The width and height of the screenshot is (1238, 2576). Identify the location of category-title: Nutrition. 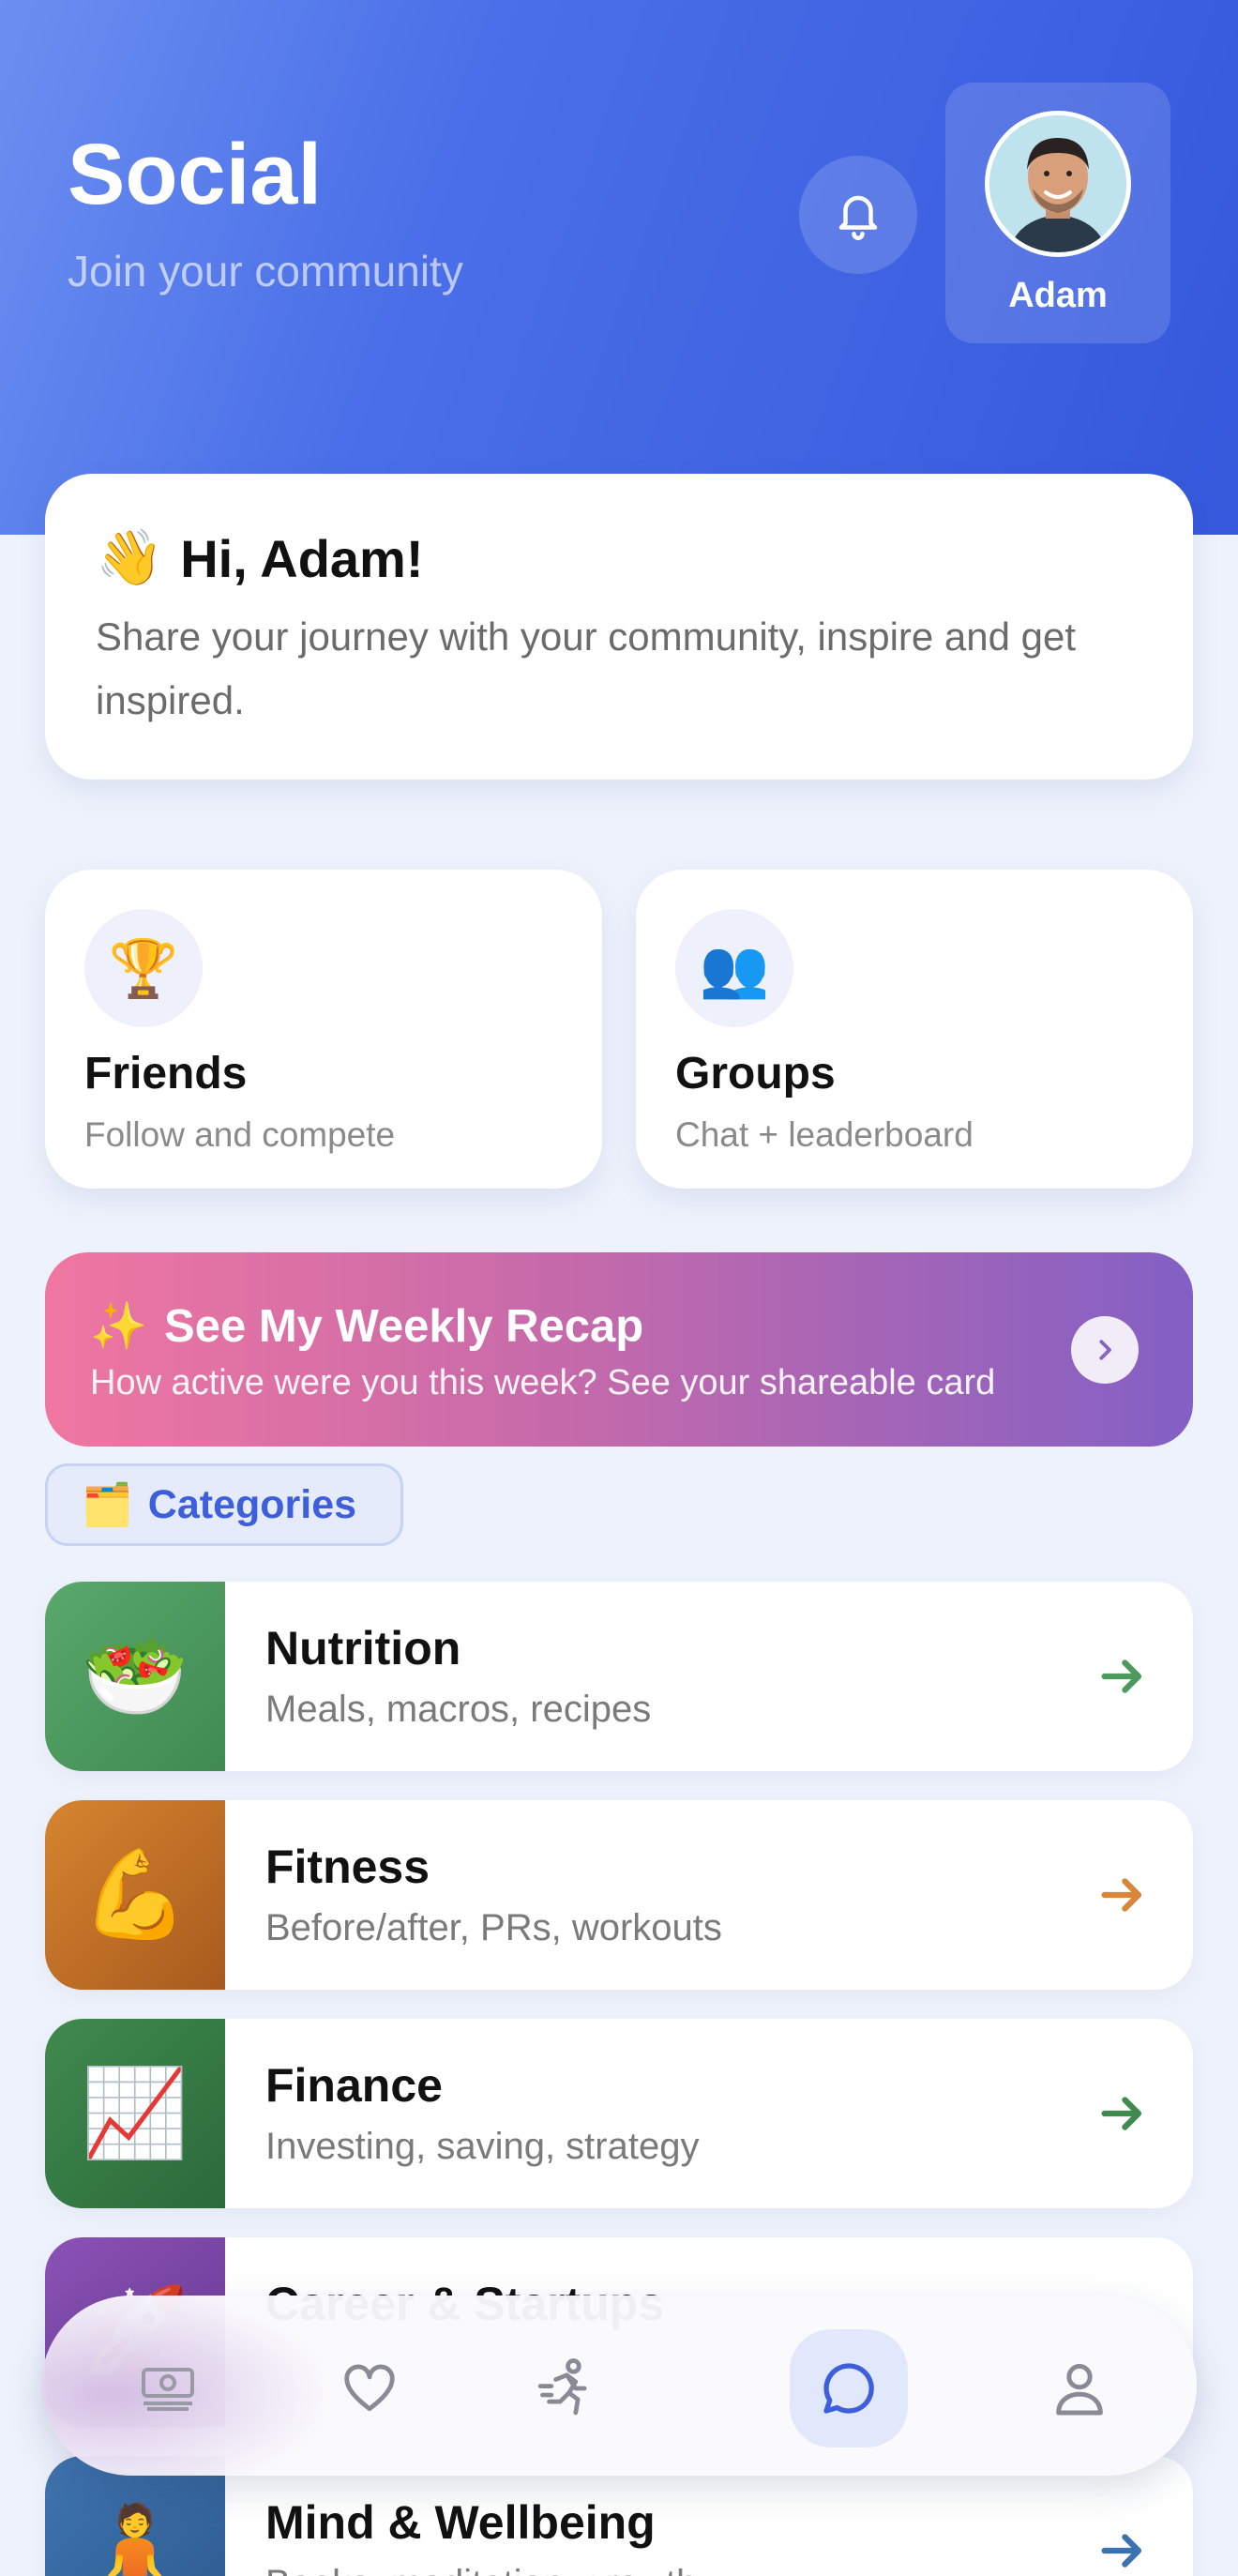
(363, 1648).